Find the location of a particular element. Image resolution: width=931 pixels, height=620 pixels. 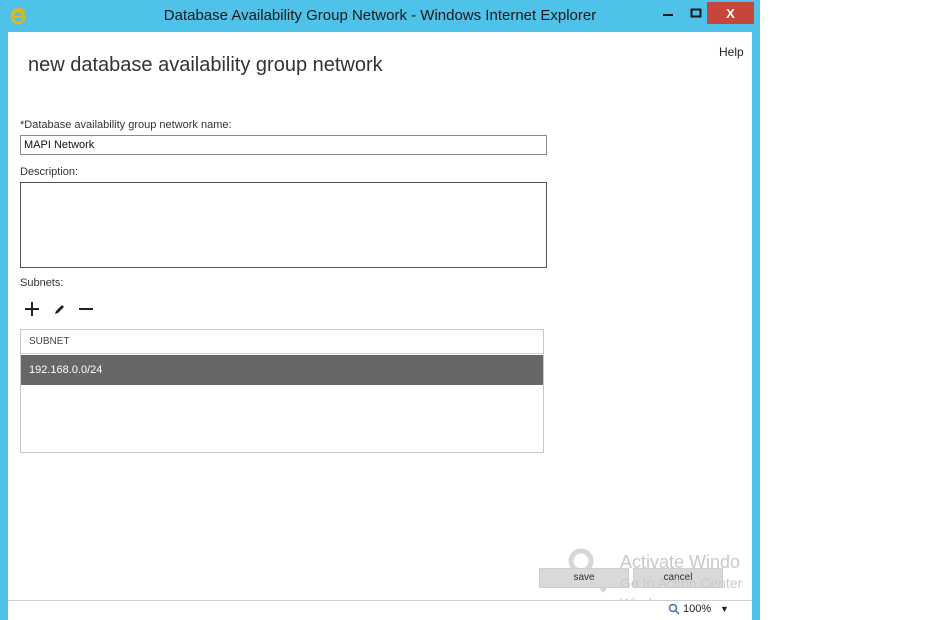

maximize-button is located at coordinates (696, 13).